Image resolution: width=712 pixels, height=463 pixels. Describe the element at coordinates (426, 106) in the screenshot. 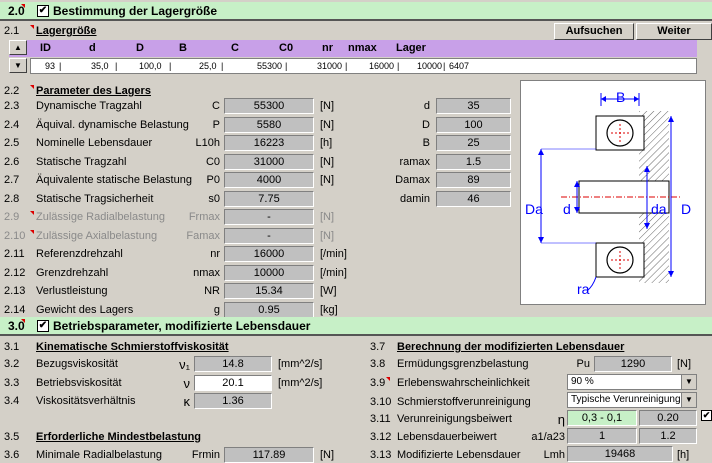

I see `dim-symbol: d` at that location.